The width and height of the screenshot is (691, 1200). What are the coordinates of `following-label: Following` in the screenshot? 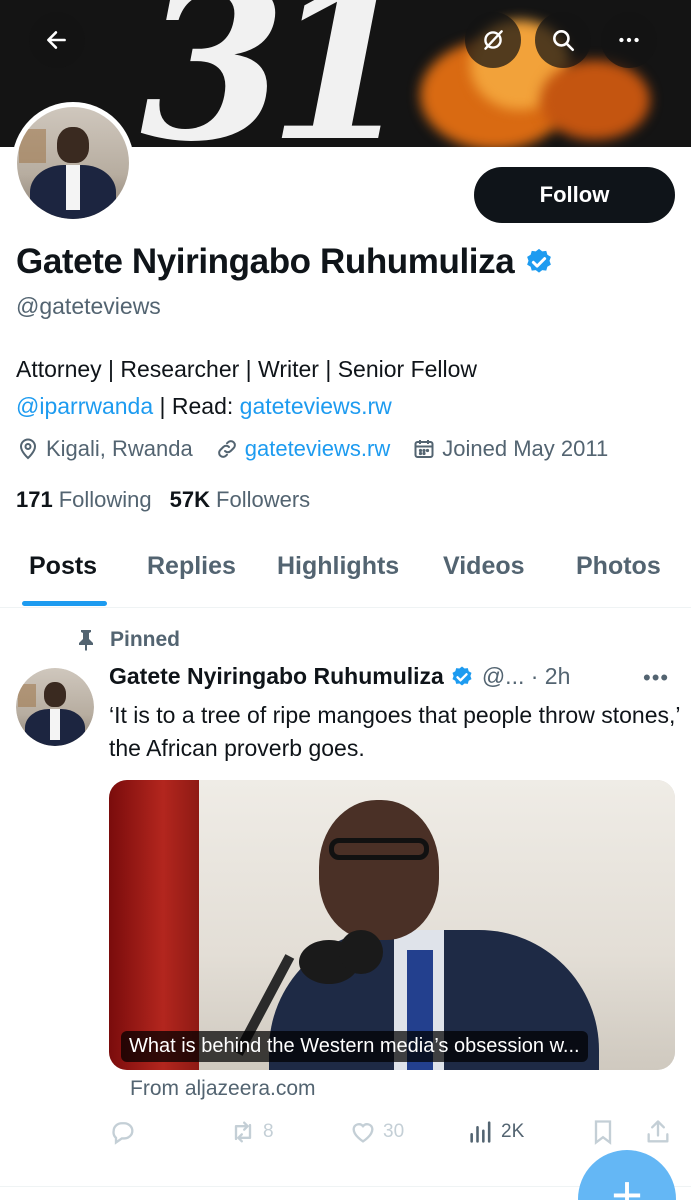 It's located at (105, 499).